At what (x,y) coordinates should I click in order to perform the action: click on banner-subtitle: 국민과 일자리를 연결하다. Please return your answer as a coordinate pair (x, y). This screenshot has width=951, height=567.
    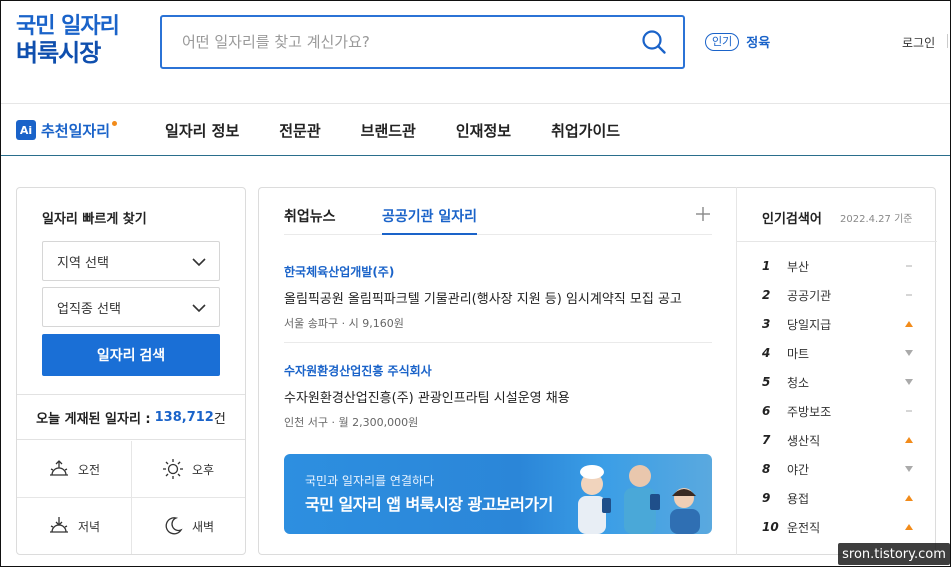
    Looking at the image, I should click on (370, 481).